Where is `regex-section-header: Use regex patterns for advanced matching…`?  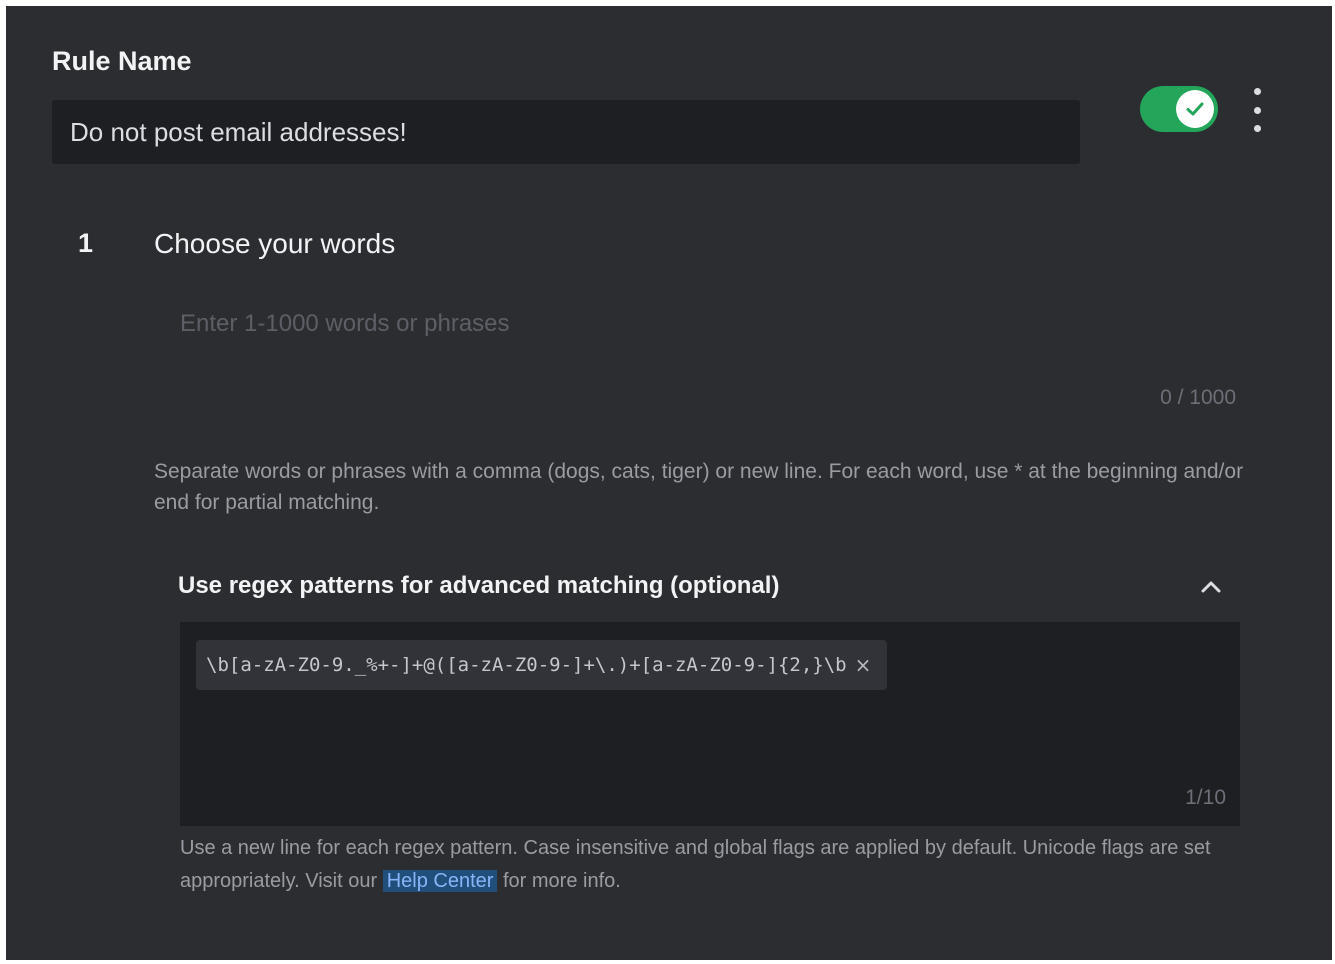 regex-section-header: Use regex patterns for advanced matching… is located at coordinates (708, 588).